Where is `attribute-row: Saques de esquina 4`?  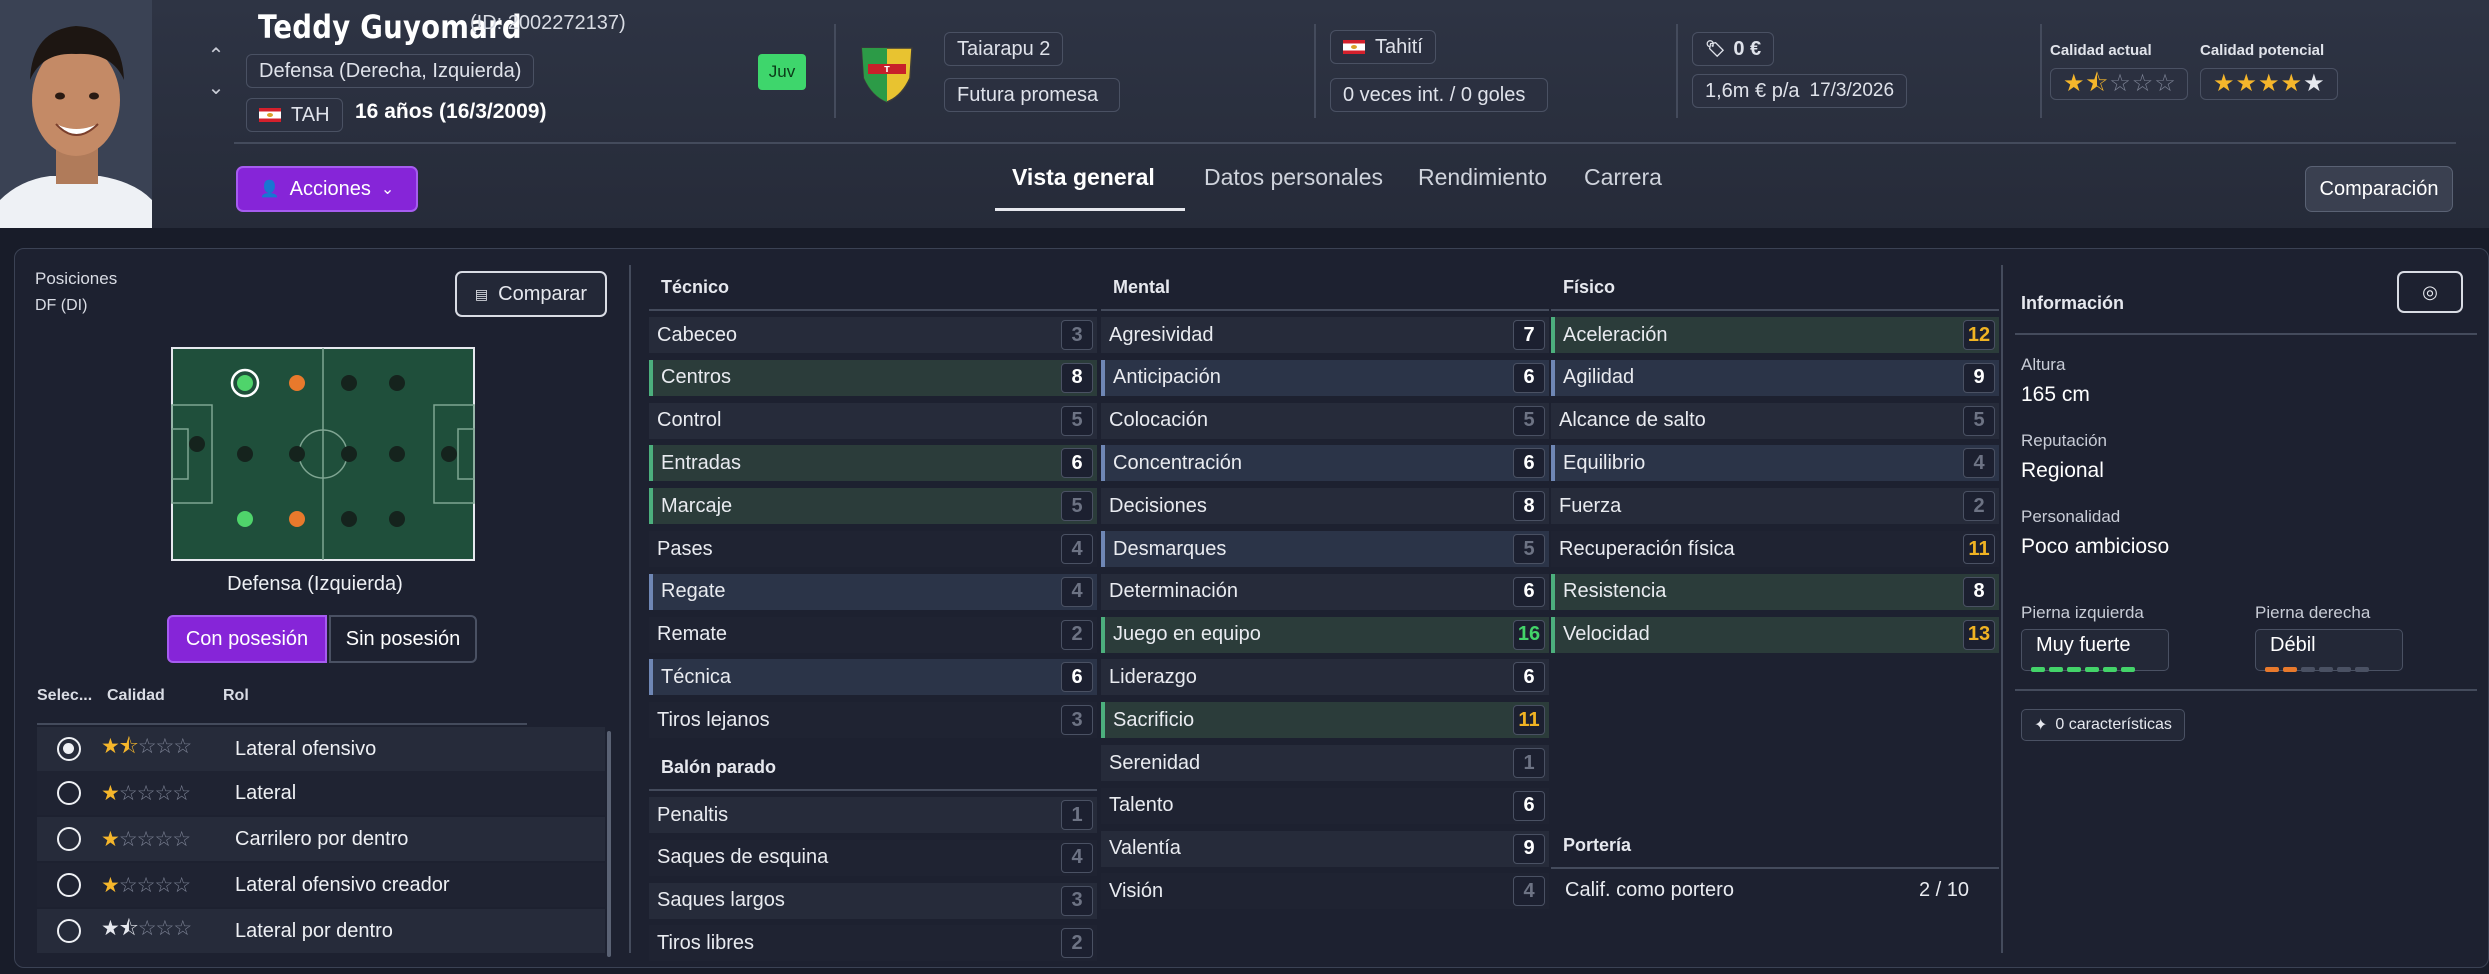
attribute-row: Saques de esquina 4 is located at coordinates (873, 857).